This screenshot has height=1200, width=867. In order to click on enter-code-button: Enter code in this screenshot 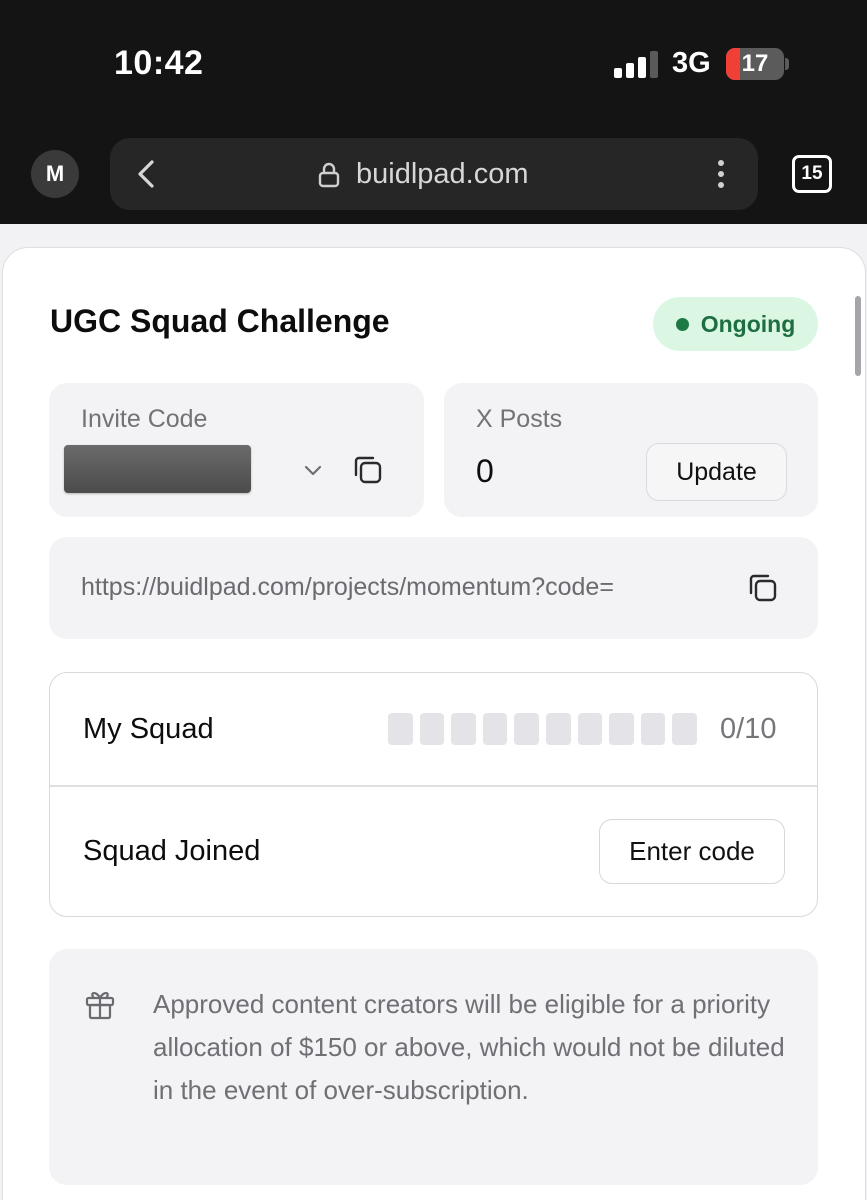, I will do `click(692, 851)`.